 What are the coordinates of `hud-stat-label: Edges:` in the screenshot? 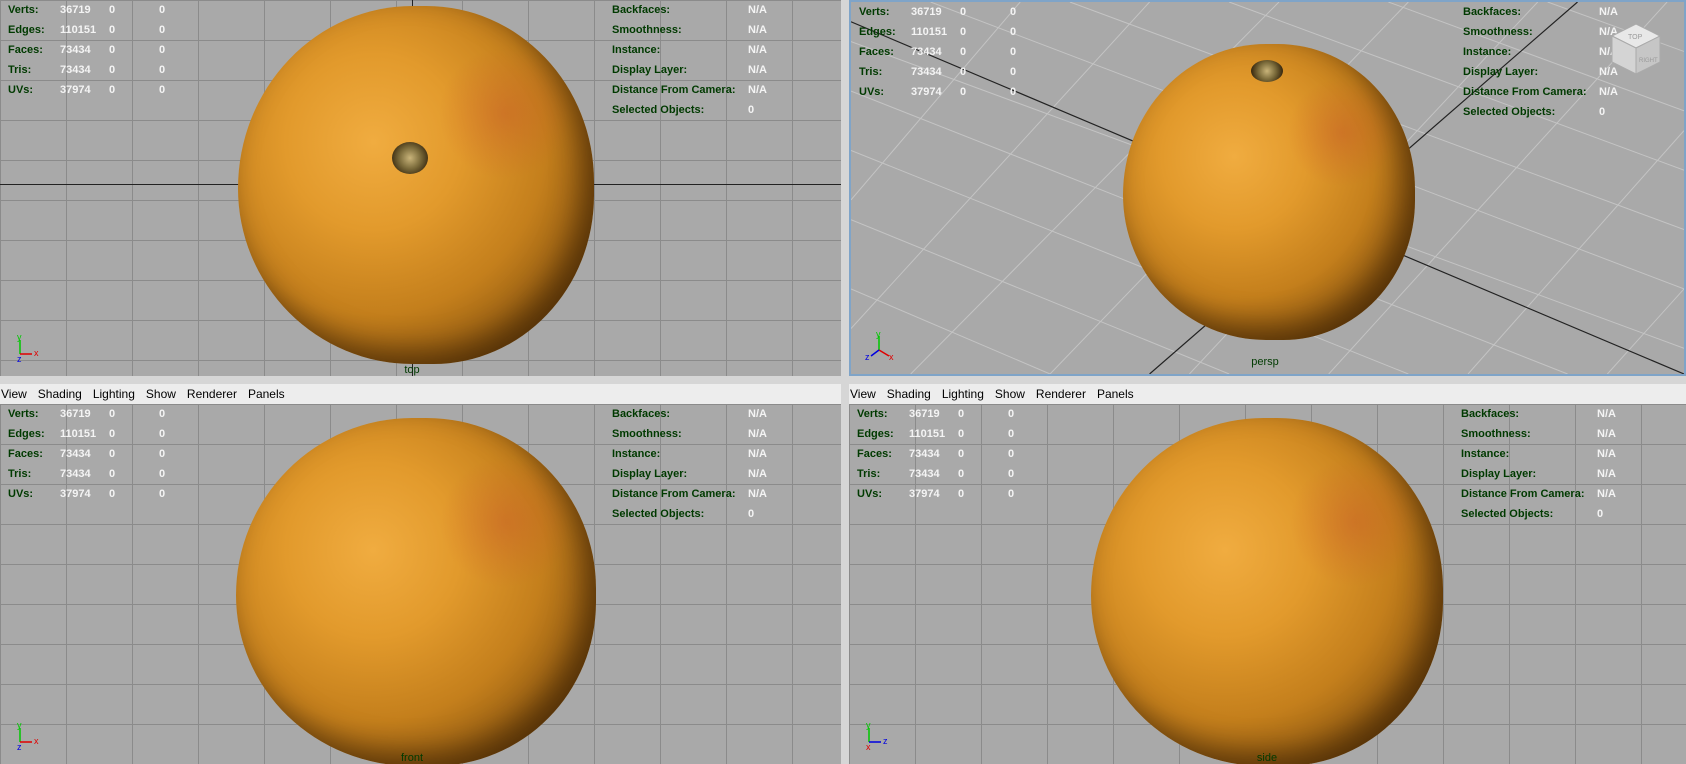 It's located at (26, 30).